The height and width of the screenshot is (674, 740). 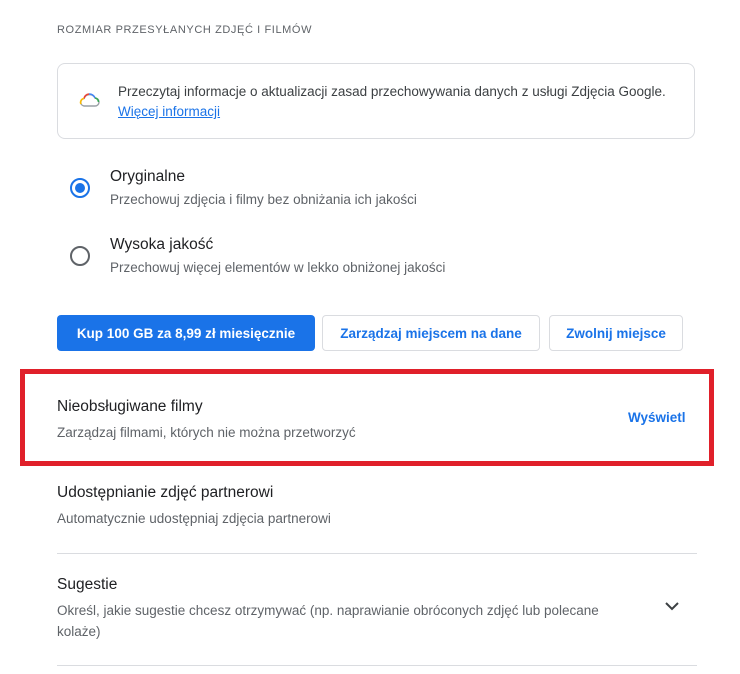 What do you see at coordinates (87, 584) in the screenshot?
I see `suggestions-title: Sugestie` at bounding box center [87, 584].